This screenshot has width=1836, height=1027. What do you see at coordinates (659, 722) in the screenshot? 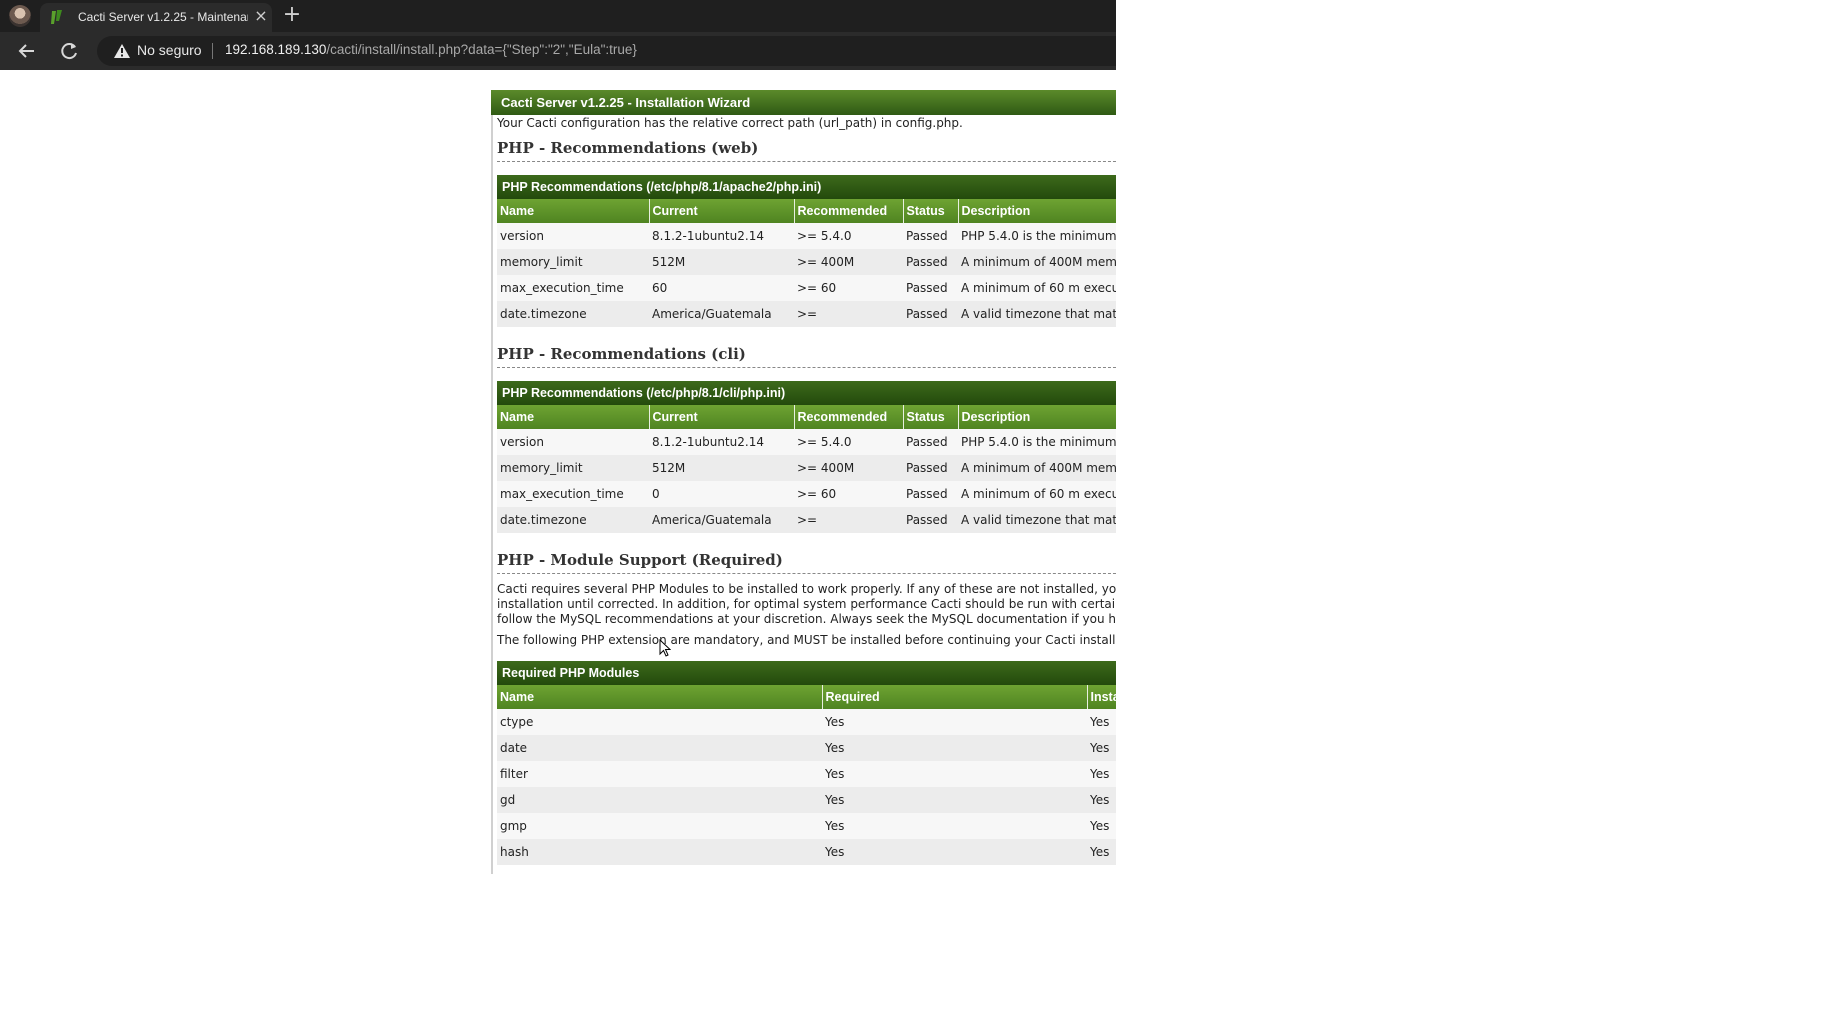
I see `cell-module-name: ctype` at bounding box center [659, 722].